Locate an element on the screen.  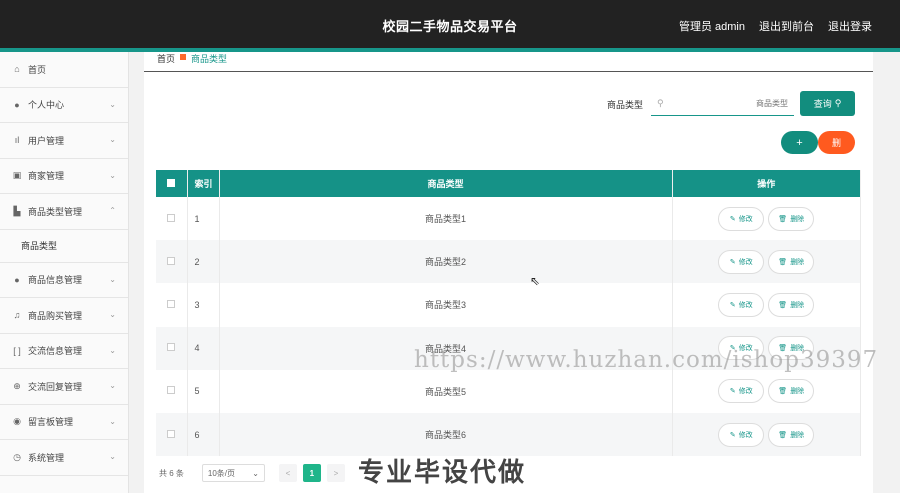
query-button: 查询 ⚲ is located at coordinates (827, 103).